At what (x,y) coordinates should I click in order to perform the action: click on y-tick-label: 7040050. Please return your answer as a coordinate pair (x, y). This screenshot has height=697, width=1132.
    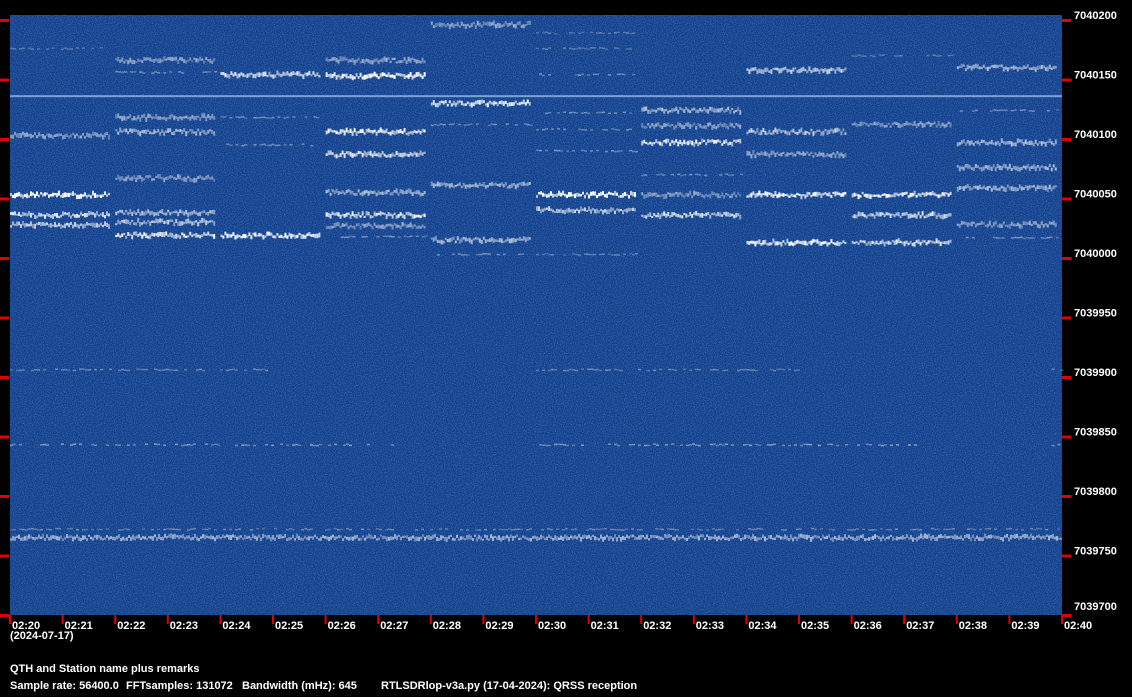
    Looking at the image, I should click on (1095, 195).